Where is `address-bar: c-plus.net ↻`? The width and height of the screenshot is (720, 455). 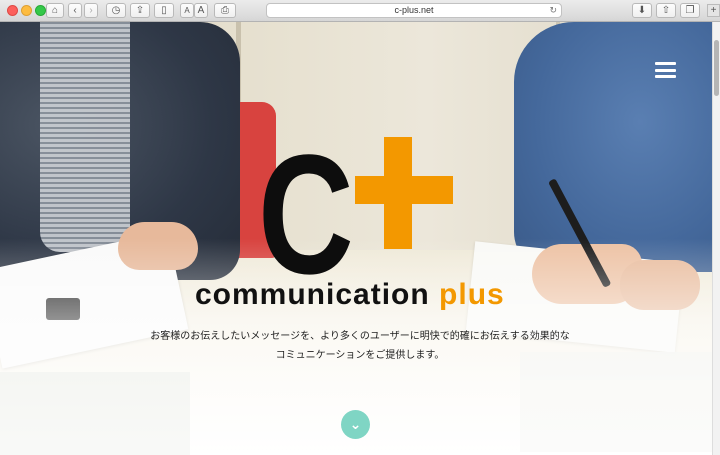 address-bar: c-plus.net ↻ is located at coordinates (414, 10).